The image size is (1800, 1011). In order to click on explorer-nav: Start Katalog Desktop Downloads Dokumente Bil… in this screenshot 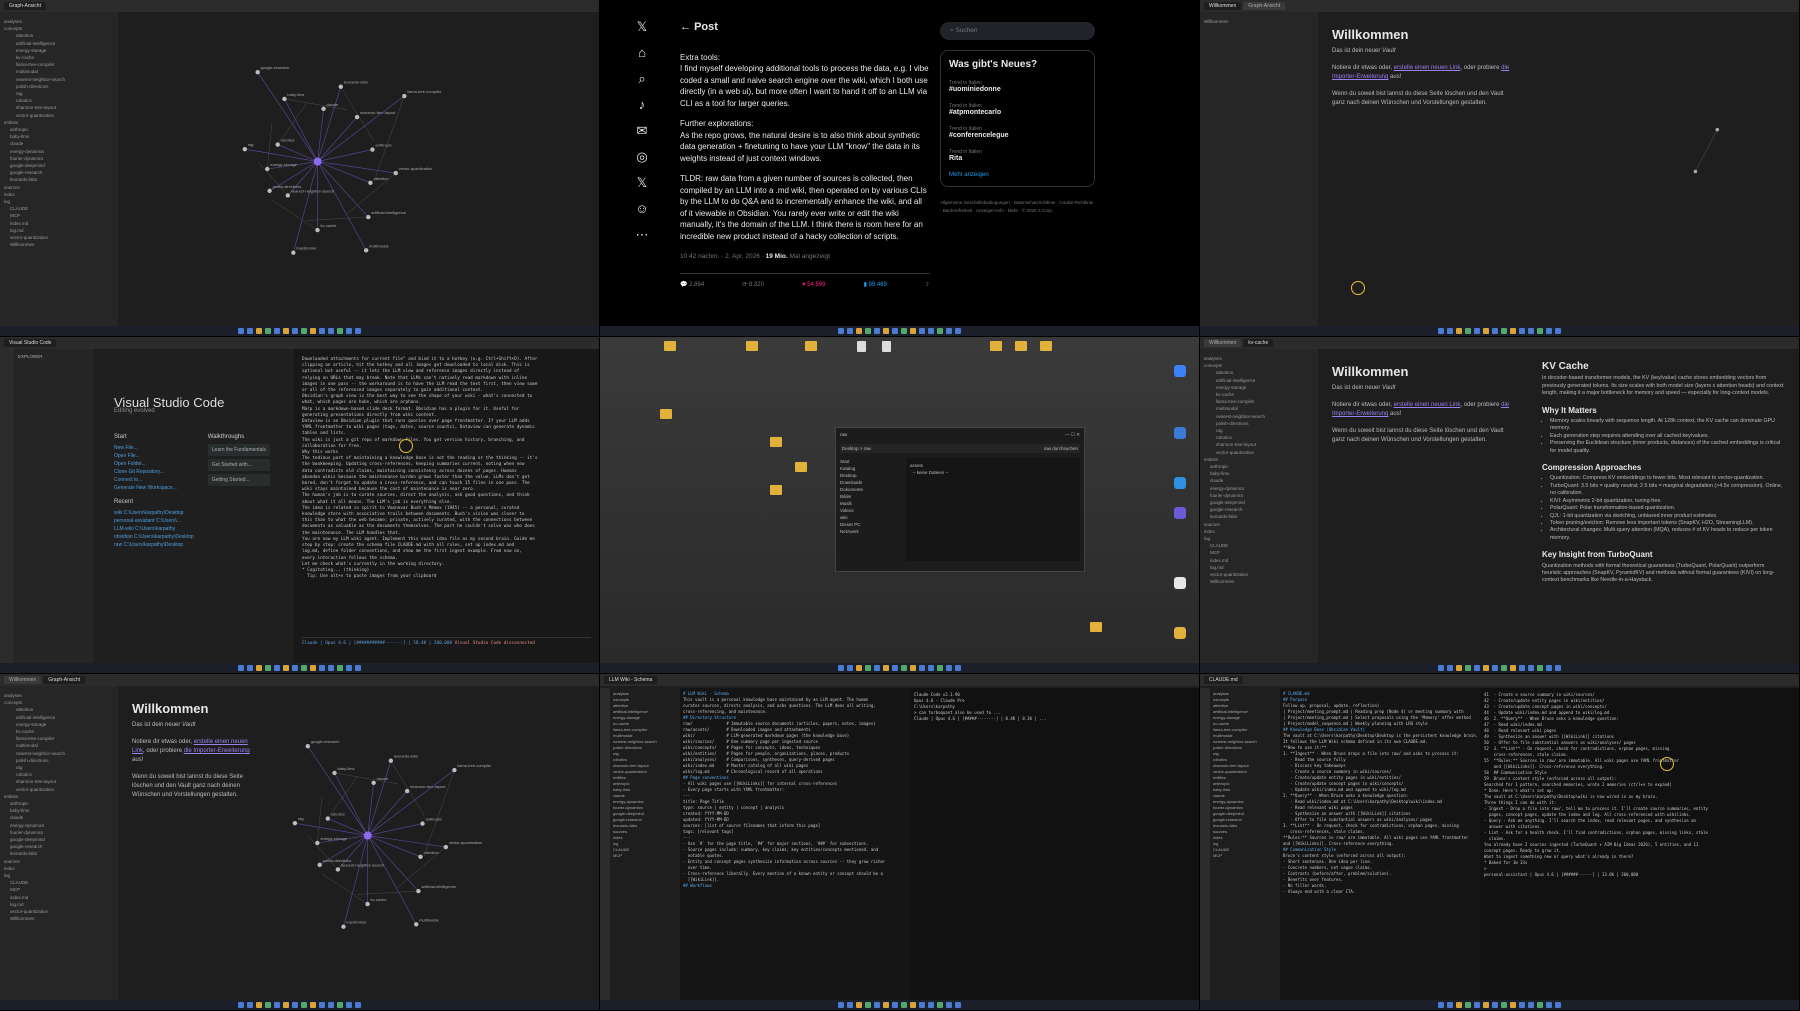, I will do `click(870, 509)`.